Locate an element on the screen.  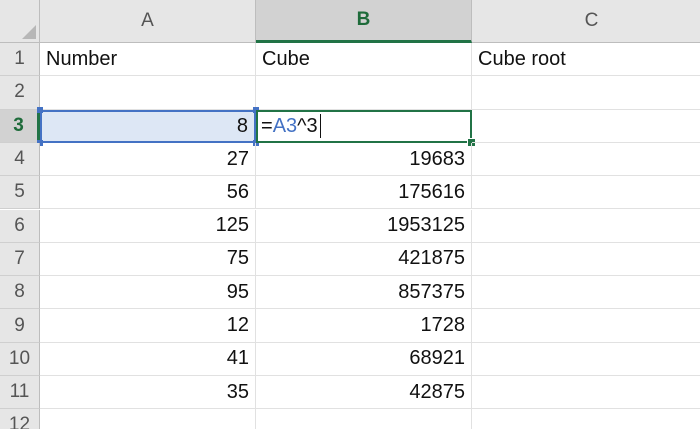
cell-b5: 175616 is located at coordinates (364, 193).